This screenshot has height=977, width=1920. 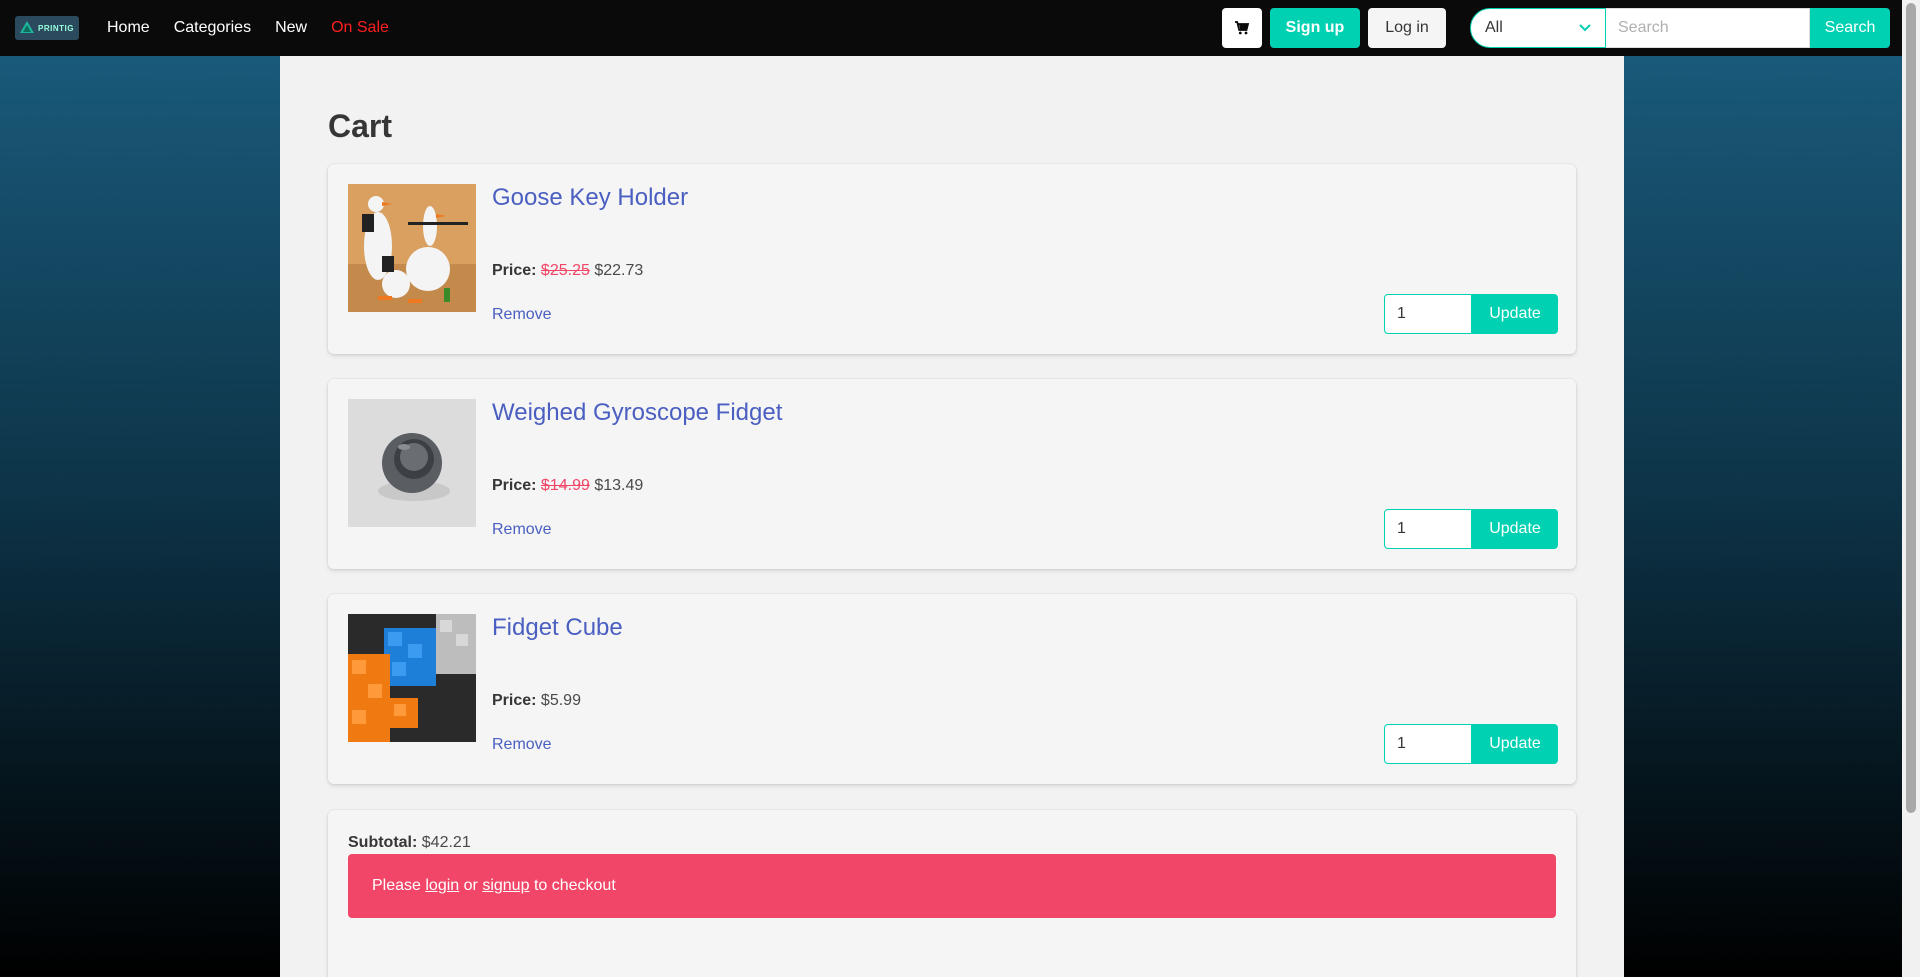 I want to click on current-price: $13.49, so click(x=619, y=485).